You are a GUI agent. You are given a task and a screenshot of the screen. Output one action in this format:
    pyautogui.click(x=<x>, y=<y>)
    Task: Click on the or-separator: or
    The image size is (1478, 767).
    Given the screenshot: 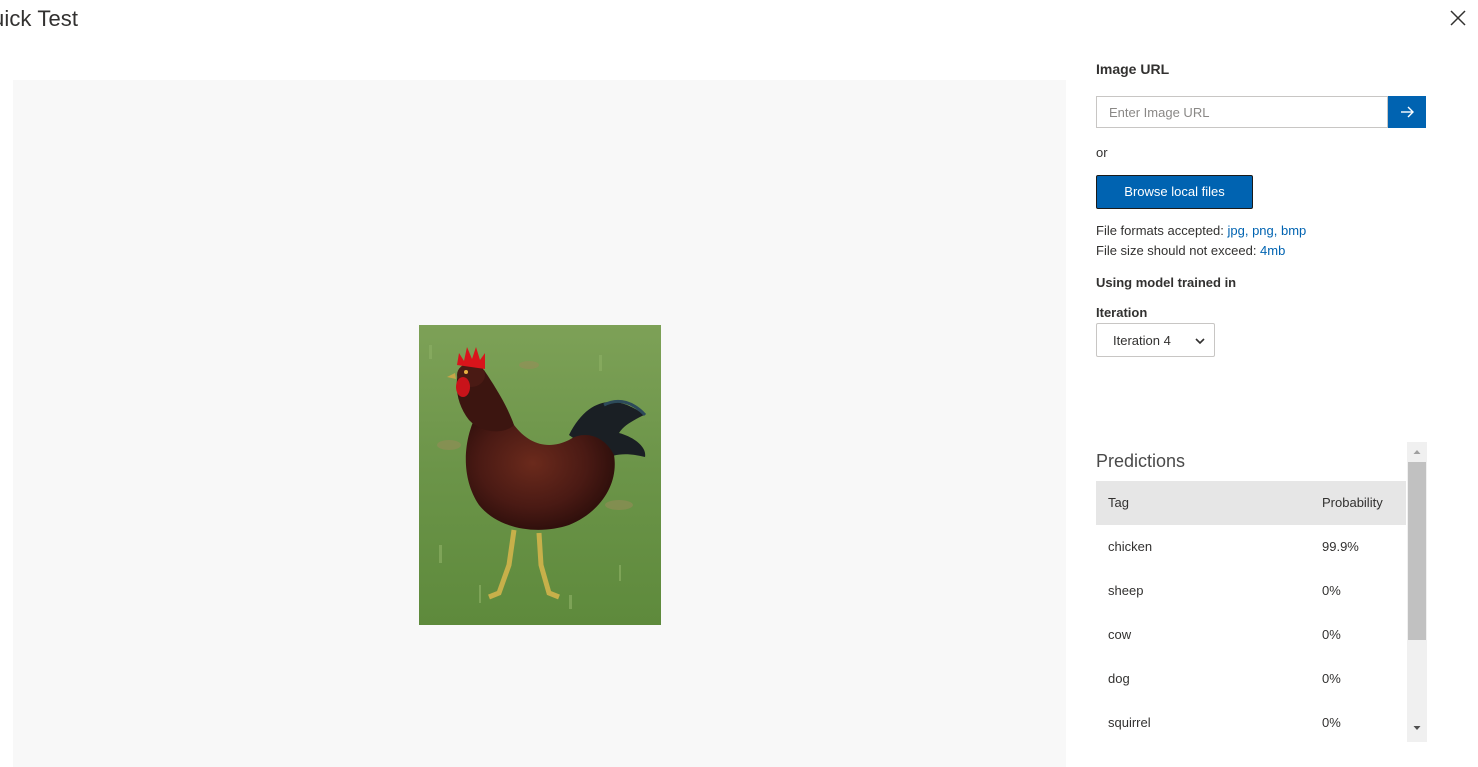 What is the action you would take?
    pyautogui.click(x=1102, y=152)
    